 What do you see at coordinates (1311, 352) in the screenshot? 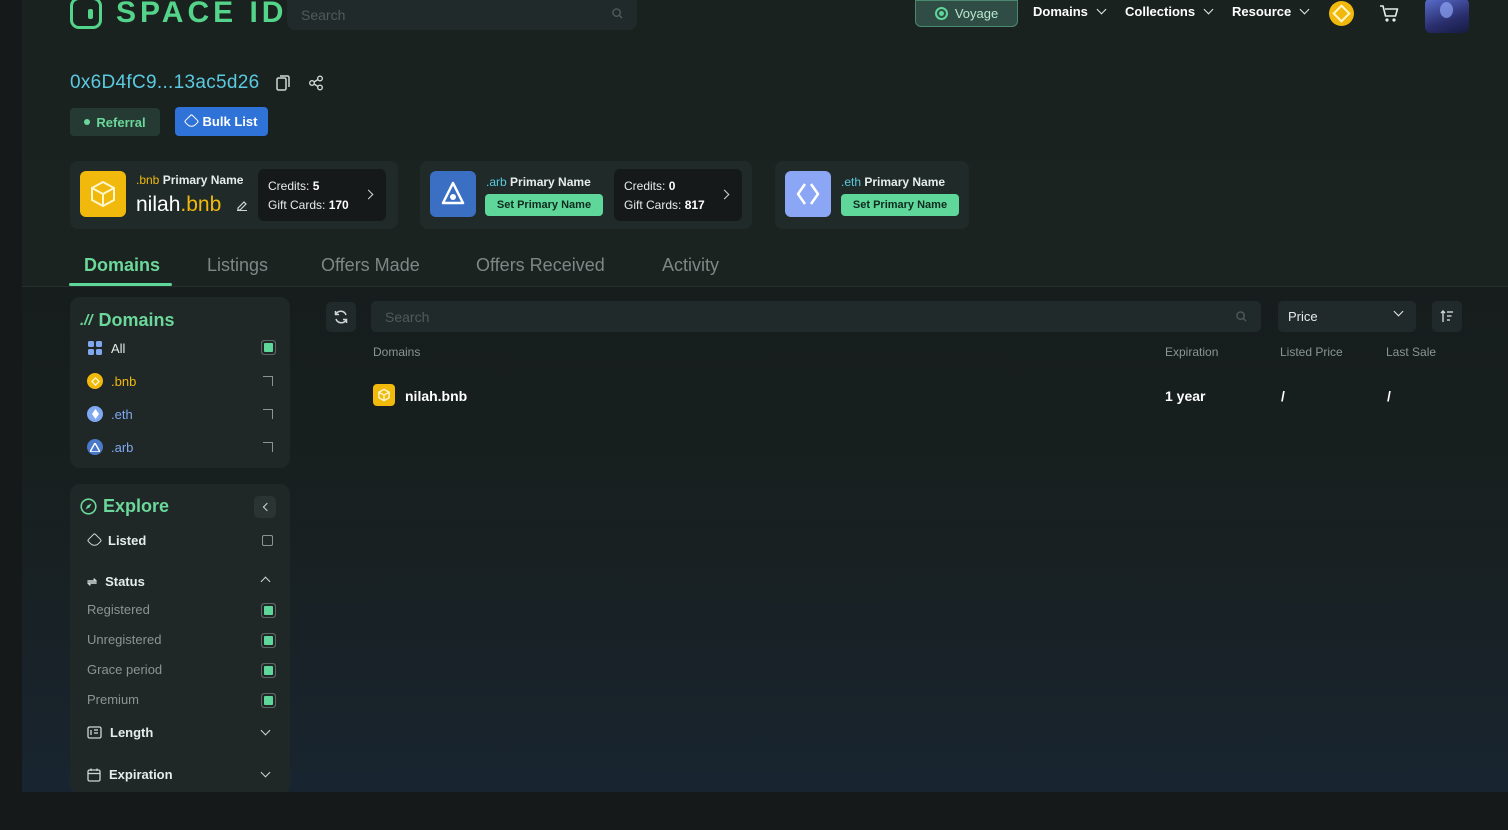
I see `column-header-listed-price: Listed Price` at bounding box center [1311, 352].